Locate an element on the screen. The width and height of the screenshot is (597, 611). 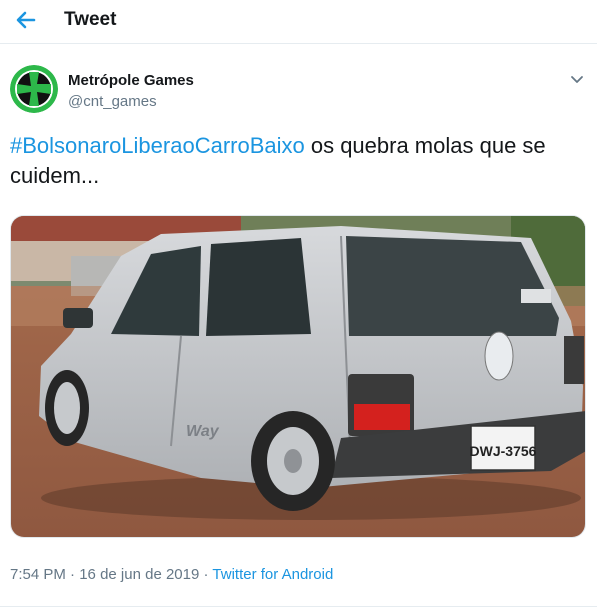
arrow-left-icon is located at coordinates (26, 20).